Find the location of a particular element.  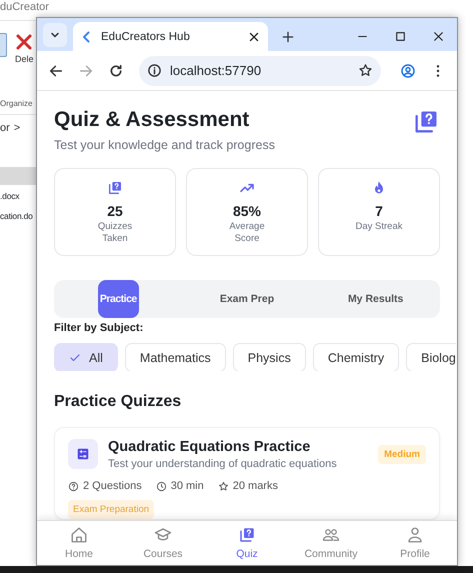

check-icon is located at coordinates (75, 358).